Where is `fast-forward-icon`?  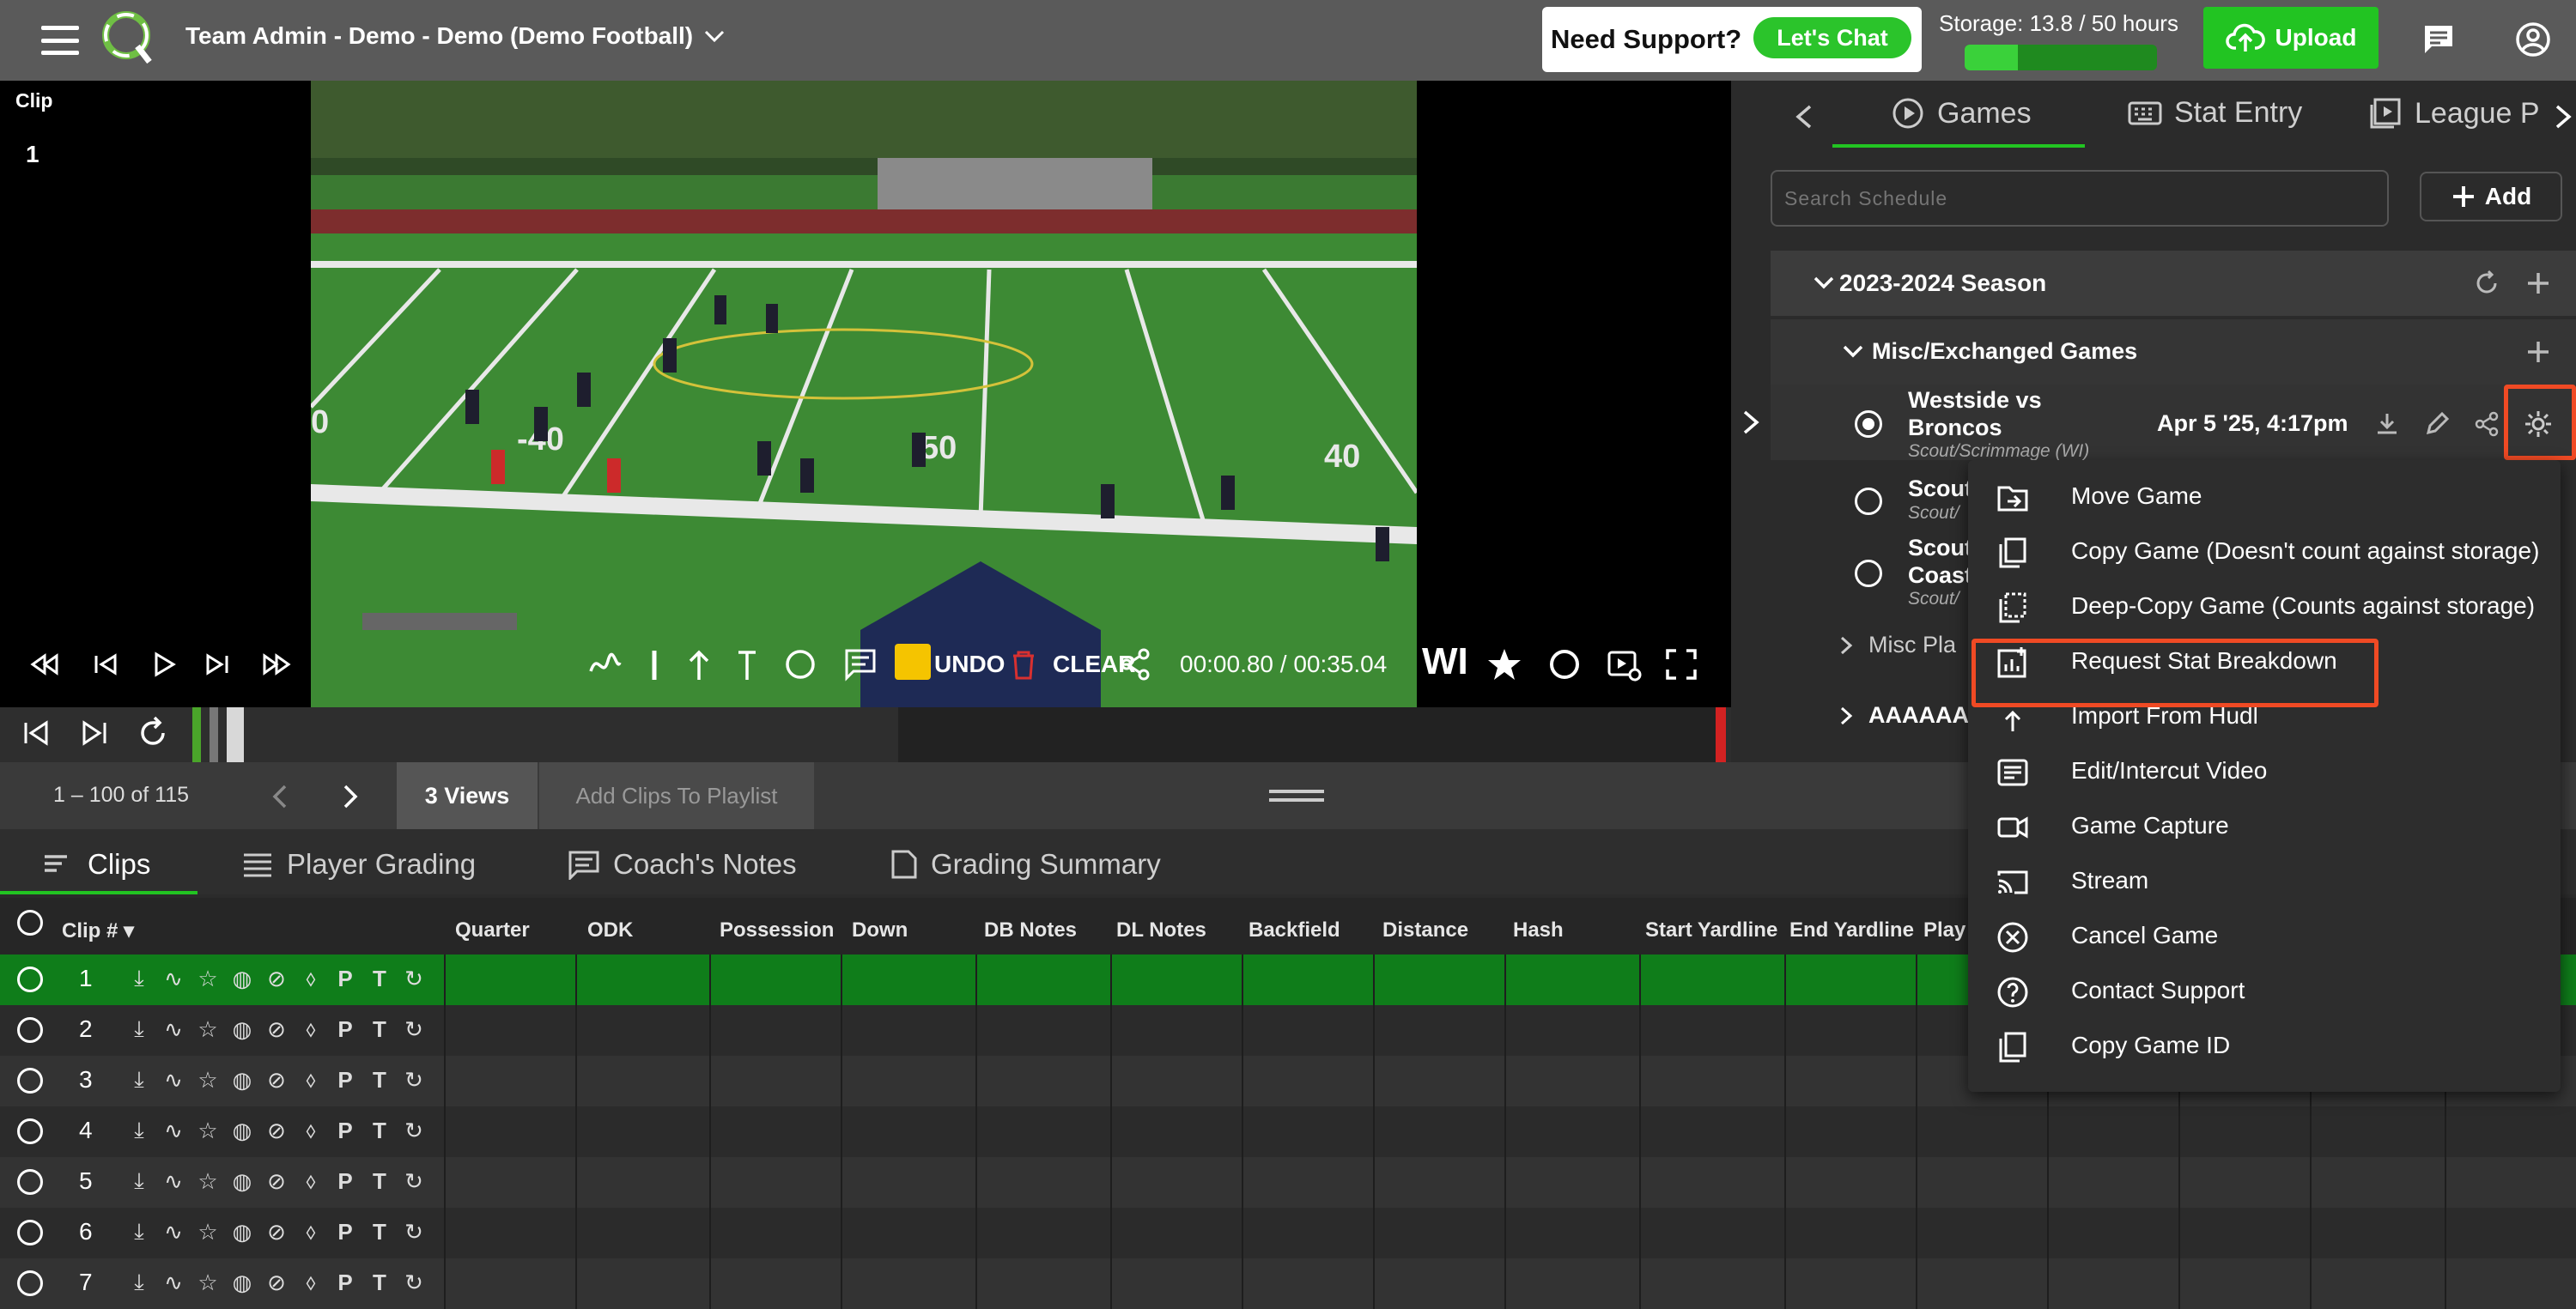 fast-forward-icon is located at coordinates (276, 664).